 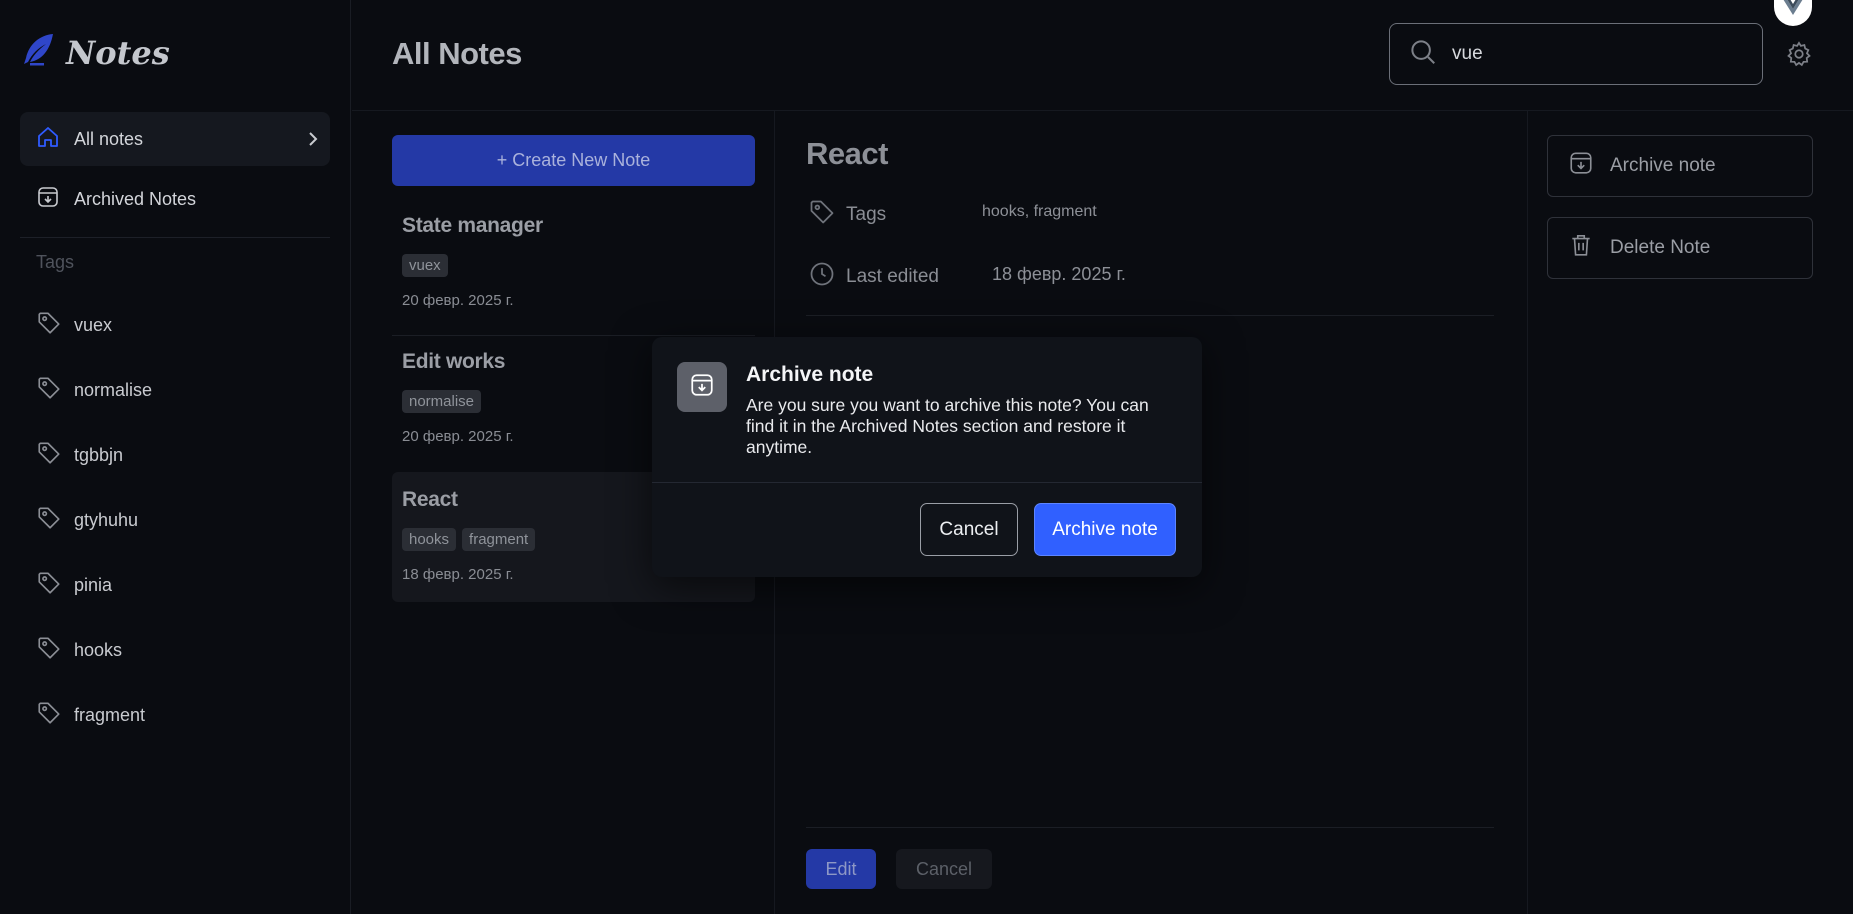 What do you see at coordinates (573, 265) in the screenshot?
I see `note-tags: vuex` at bounding box center [573, 265].